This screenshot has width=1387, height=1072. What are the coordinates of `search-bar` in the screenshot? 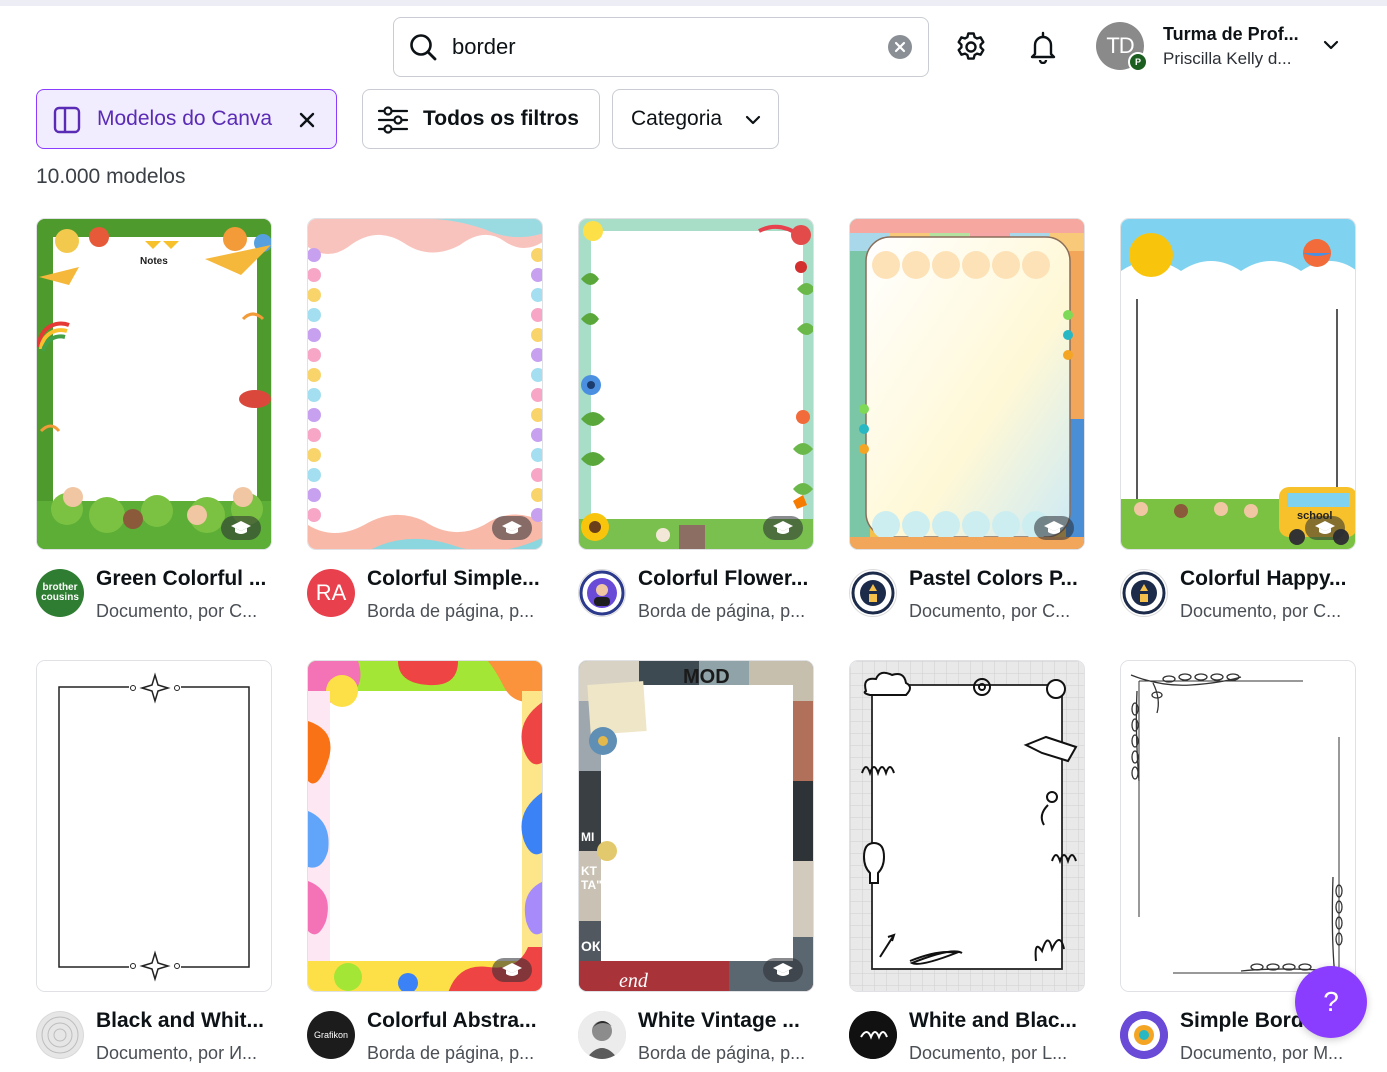 It's located at (661, 47).